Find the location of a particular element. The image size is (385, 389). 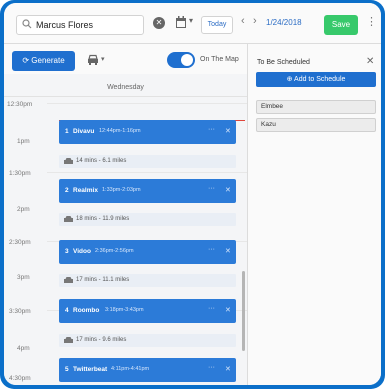

travel-segment: 14 mins - 6.1 miles is located at coordinates (147, 161).